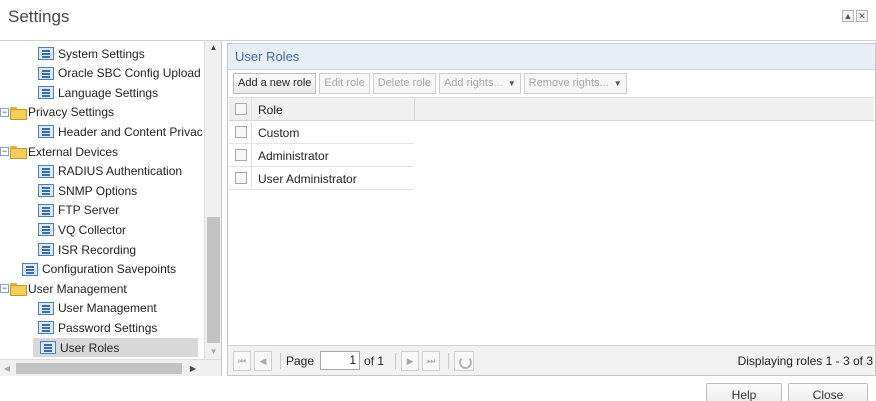 Image resolution: width=876 pixels, height=401 pixels. What do you see at coordinates (438, 19) in the screenshot?
I see `dialog-title-bar: Settings ▲ ✕` at bounding box center [438, 19].